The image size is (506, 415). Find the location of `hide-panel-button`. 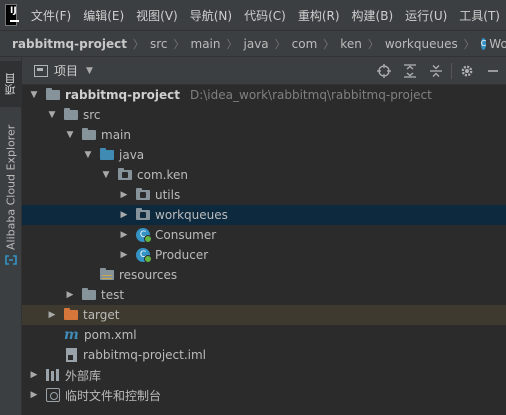

hide-panel-button is located at coordinates (493, 71).